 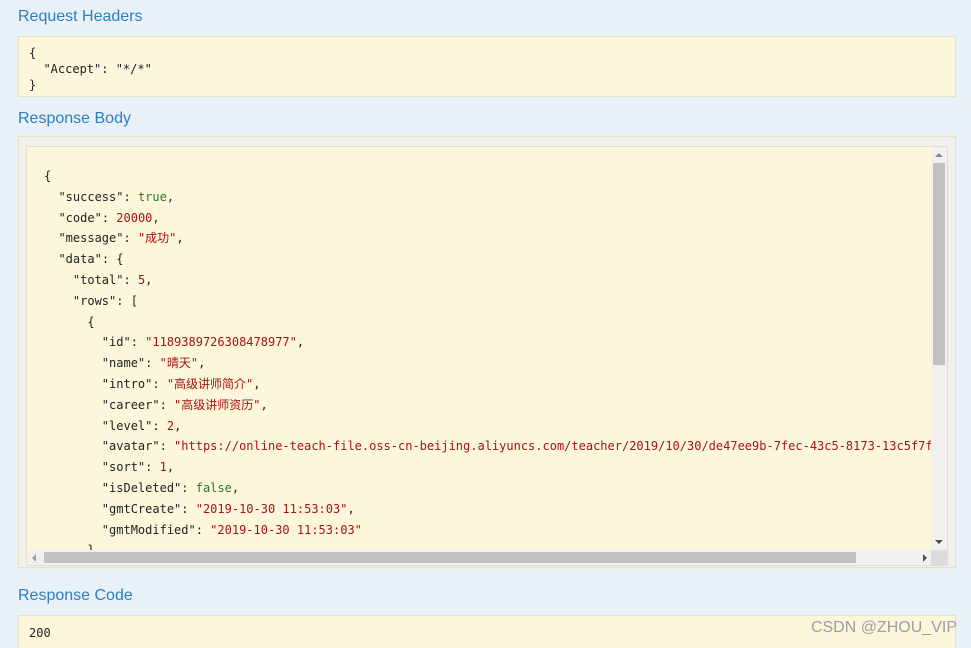 I want to click on json-token: false, so click(x=213, y=487).